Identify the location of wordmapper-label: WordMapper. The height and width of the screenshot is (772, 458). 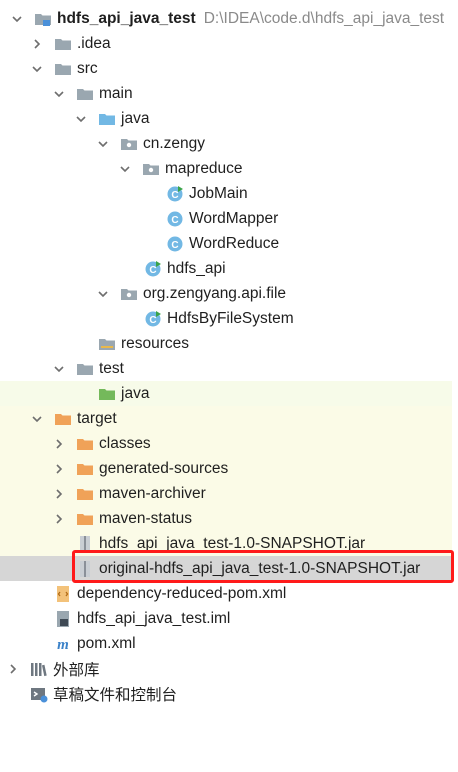
(234, 218).